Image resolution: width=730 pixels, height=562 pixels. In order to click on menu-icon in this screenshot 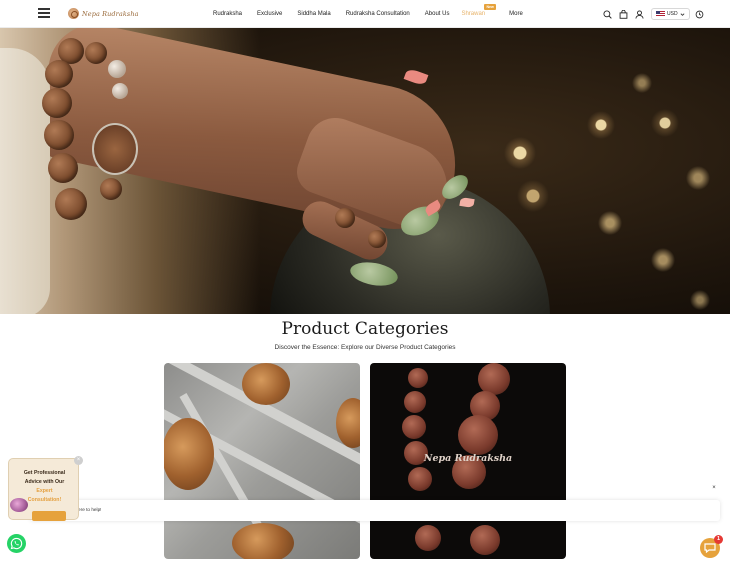, I will do `click(44, 13)`.